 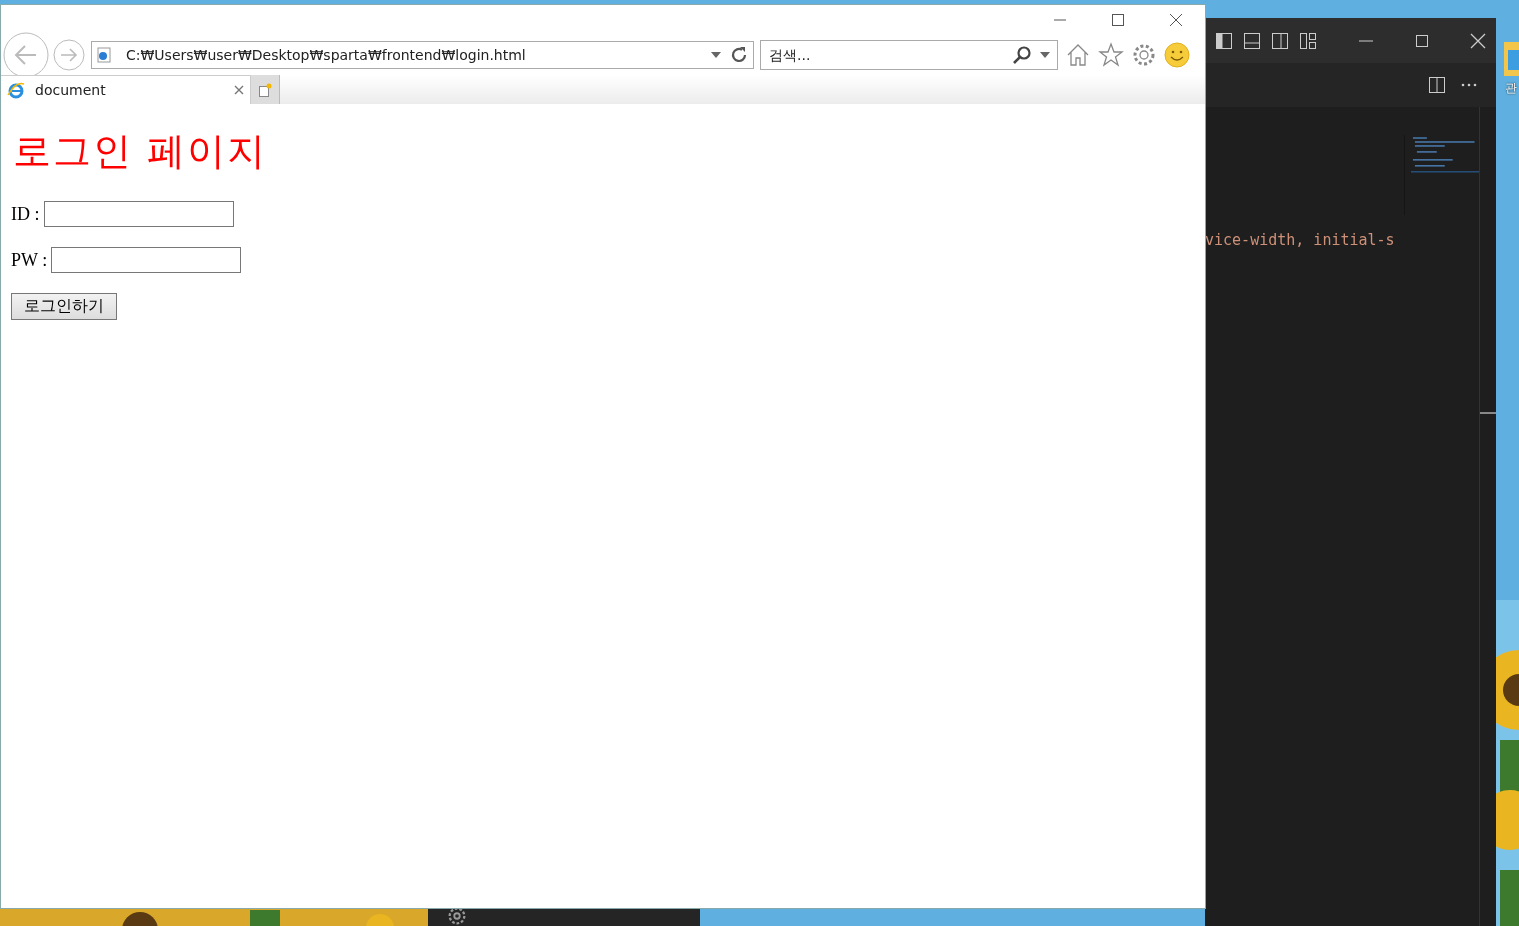 I want to click on panel-layout-icon, so click(x=1252, y=40).